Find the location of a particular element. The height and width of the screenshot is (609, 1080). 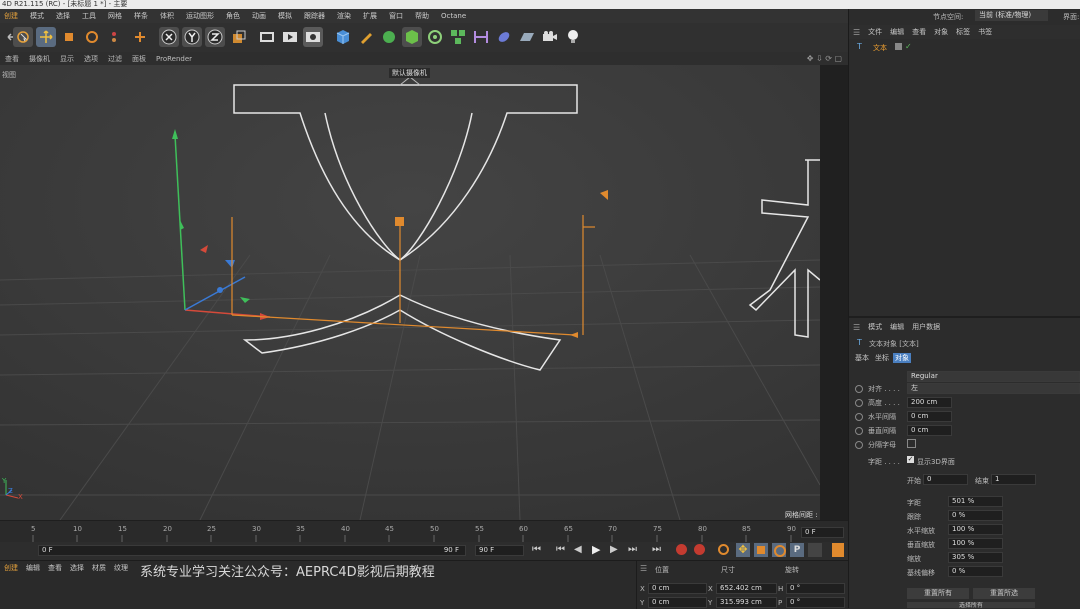

default-camera-label: 默认摄像机 is located at coordinates (409, 73).